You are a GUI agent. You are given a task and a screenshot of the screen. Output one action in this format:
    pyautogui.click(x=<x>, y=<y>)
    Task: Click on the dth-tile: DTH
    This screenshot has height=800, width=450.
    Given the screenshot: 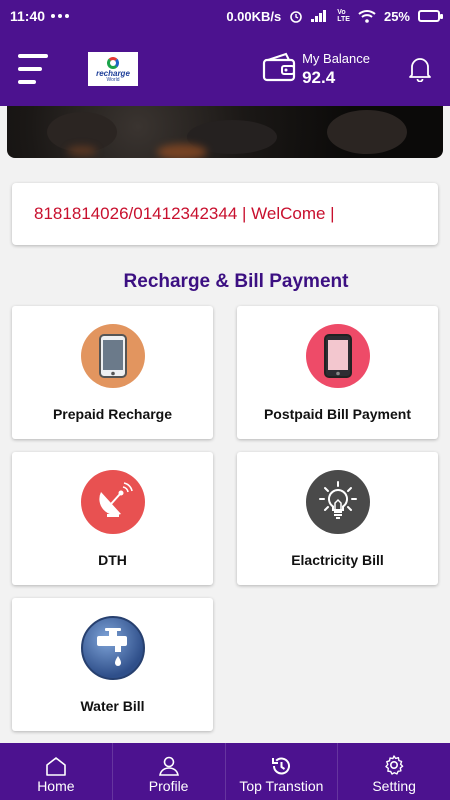 What is the action you would take?
    pyautogui.click(x=112, y=518)
    